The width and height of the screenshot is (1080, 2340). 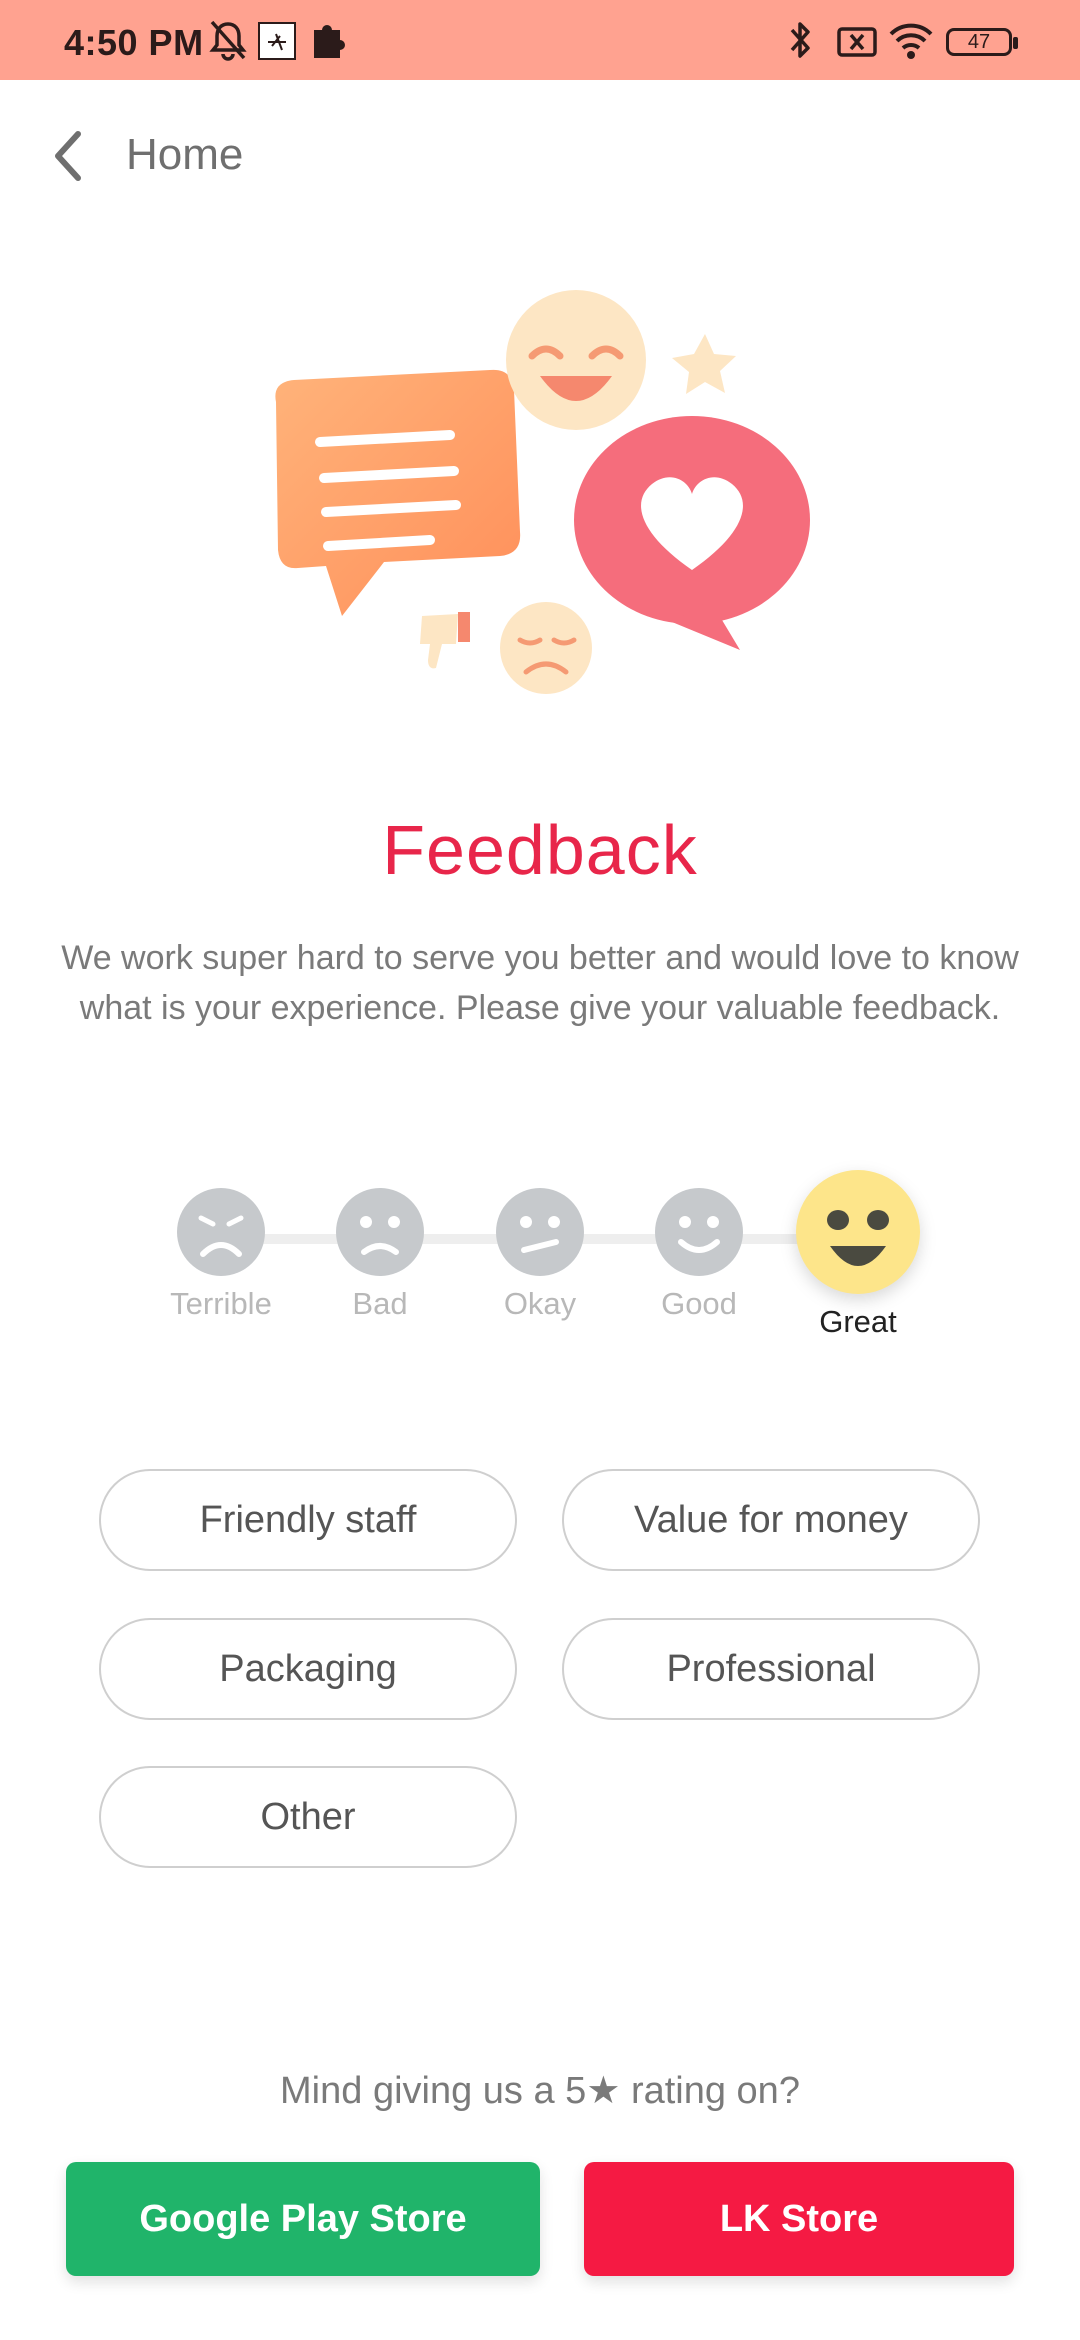 I want to click on rating-option-good: Good, so click(x=699, y=1255).